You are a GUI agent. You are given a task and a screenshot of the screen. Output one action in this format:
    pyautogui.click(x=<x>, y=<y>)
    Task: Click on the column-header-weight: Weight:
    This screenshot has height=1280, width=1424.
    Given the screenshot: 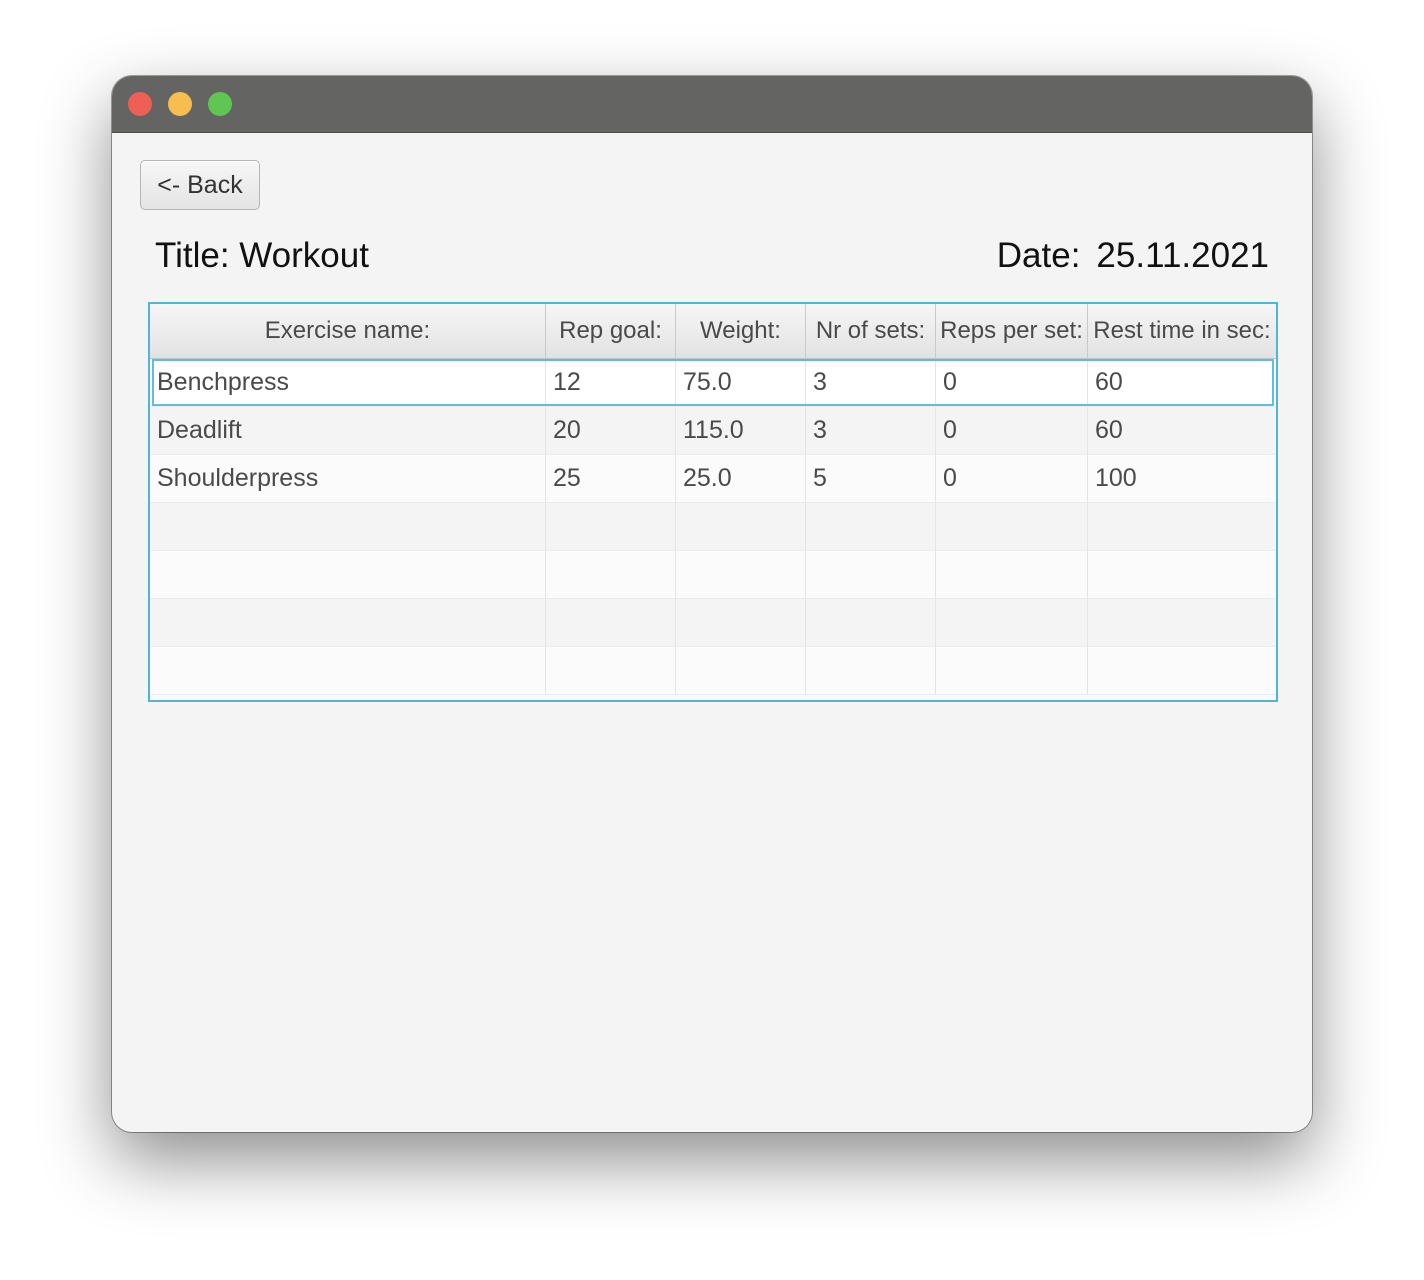 What is the action you would take?
    pyautogui.click(x=741, y=331)
    